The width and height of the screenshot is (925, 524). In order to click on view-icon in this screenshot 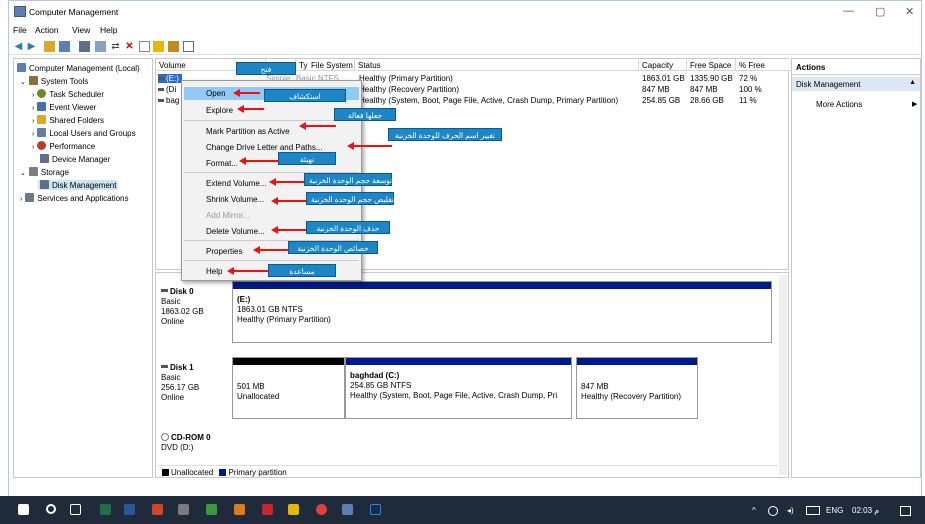, I will do `click(188, 46)`.